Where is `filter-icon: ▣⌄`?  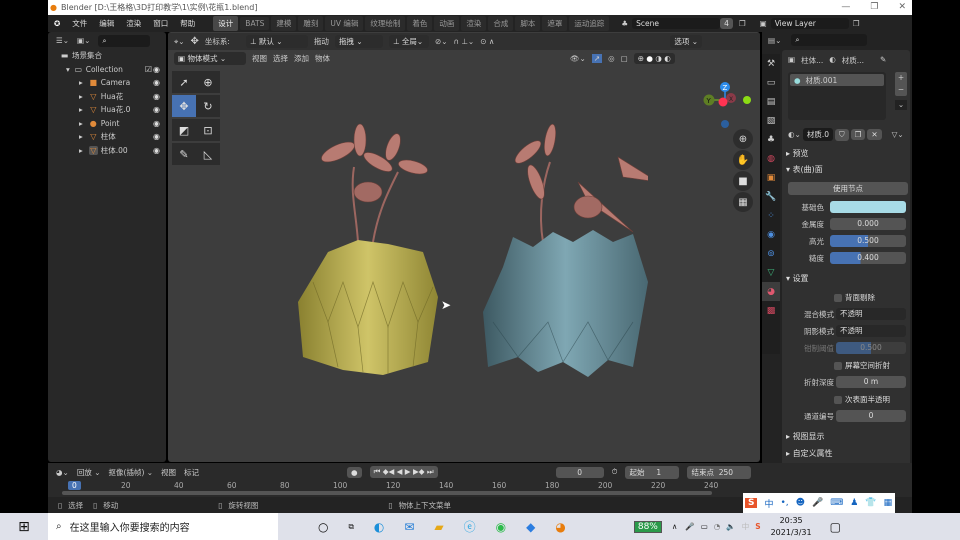 filter-icon: ▣⌄ is located at coordinates (83, 40).